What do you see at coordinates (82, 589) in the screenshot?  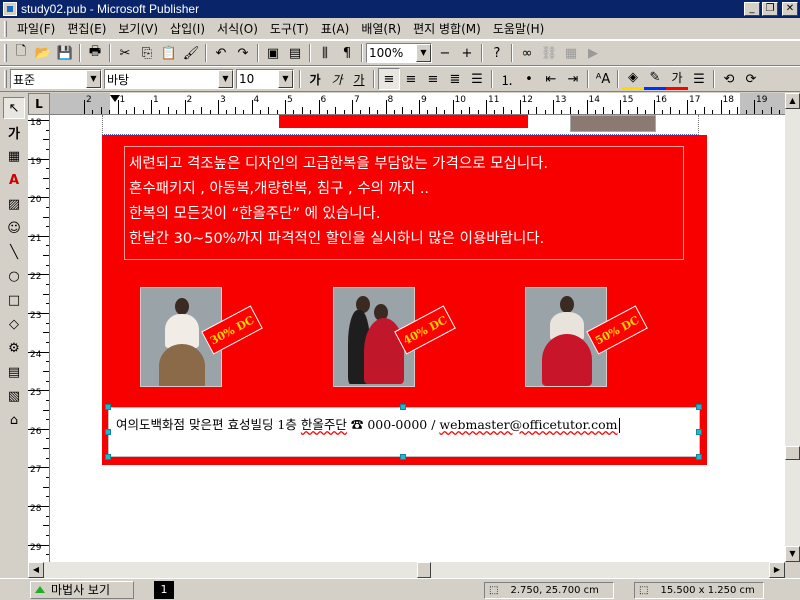 I see `show-wizard-button: 마법사 보기` at bounding box center [82, 589].